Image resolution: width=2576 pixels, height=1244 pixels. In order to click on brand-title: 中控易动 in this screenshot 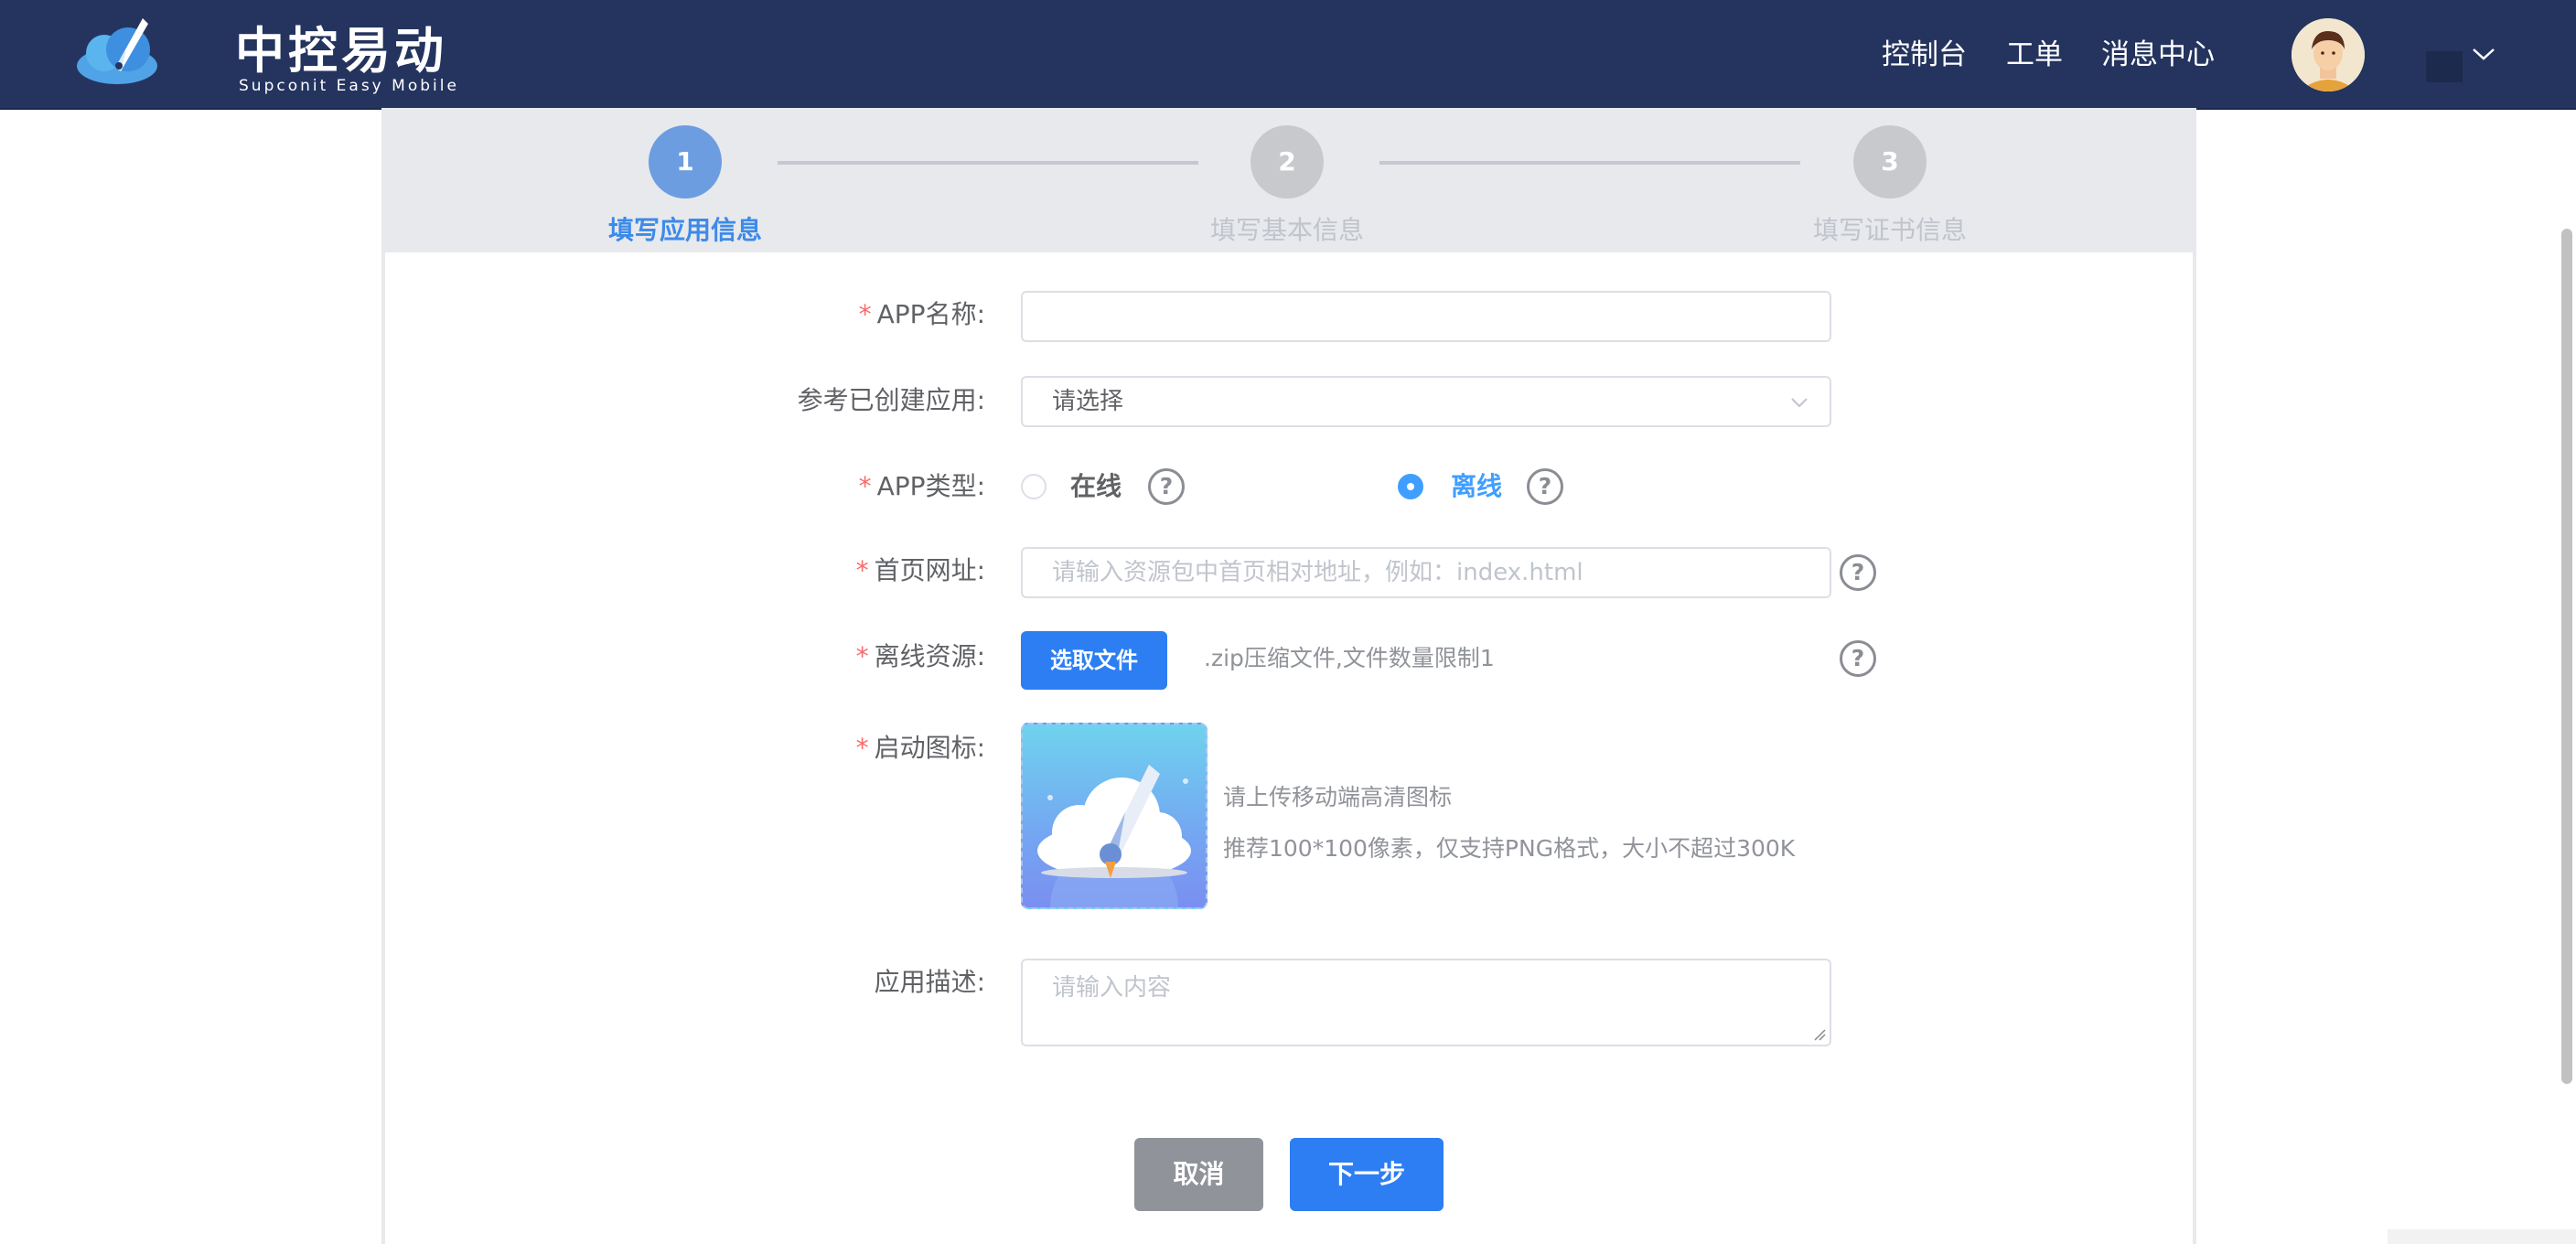, I will do `click(341, 51)`.